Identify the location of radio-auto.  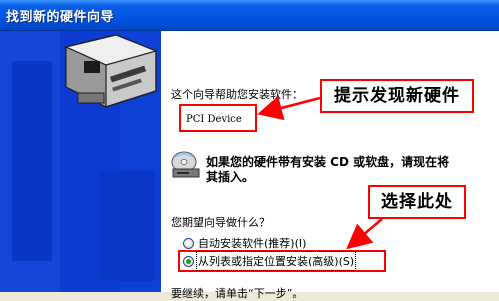
(188, 243).